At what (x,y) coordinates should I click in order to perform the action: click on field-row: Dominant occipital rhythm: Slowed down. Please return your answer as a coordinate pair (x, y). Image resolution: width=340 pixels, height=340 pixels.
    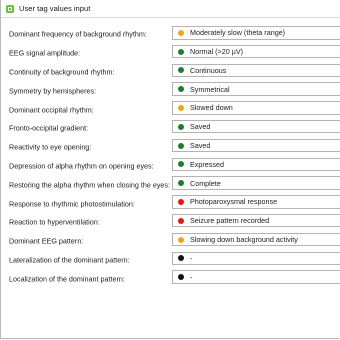
    Looking at the image, I should click on (170, 109).